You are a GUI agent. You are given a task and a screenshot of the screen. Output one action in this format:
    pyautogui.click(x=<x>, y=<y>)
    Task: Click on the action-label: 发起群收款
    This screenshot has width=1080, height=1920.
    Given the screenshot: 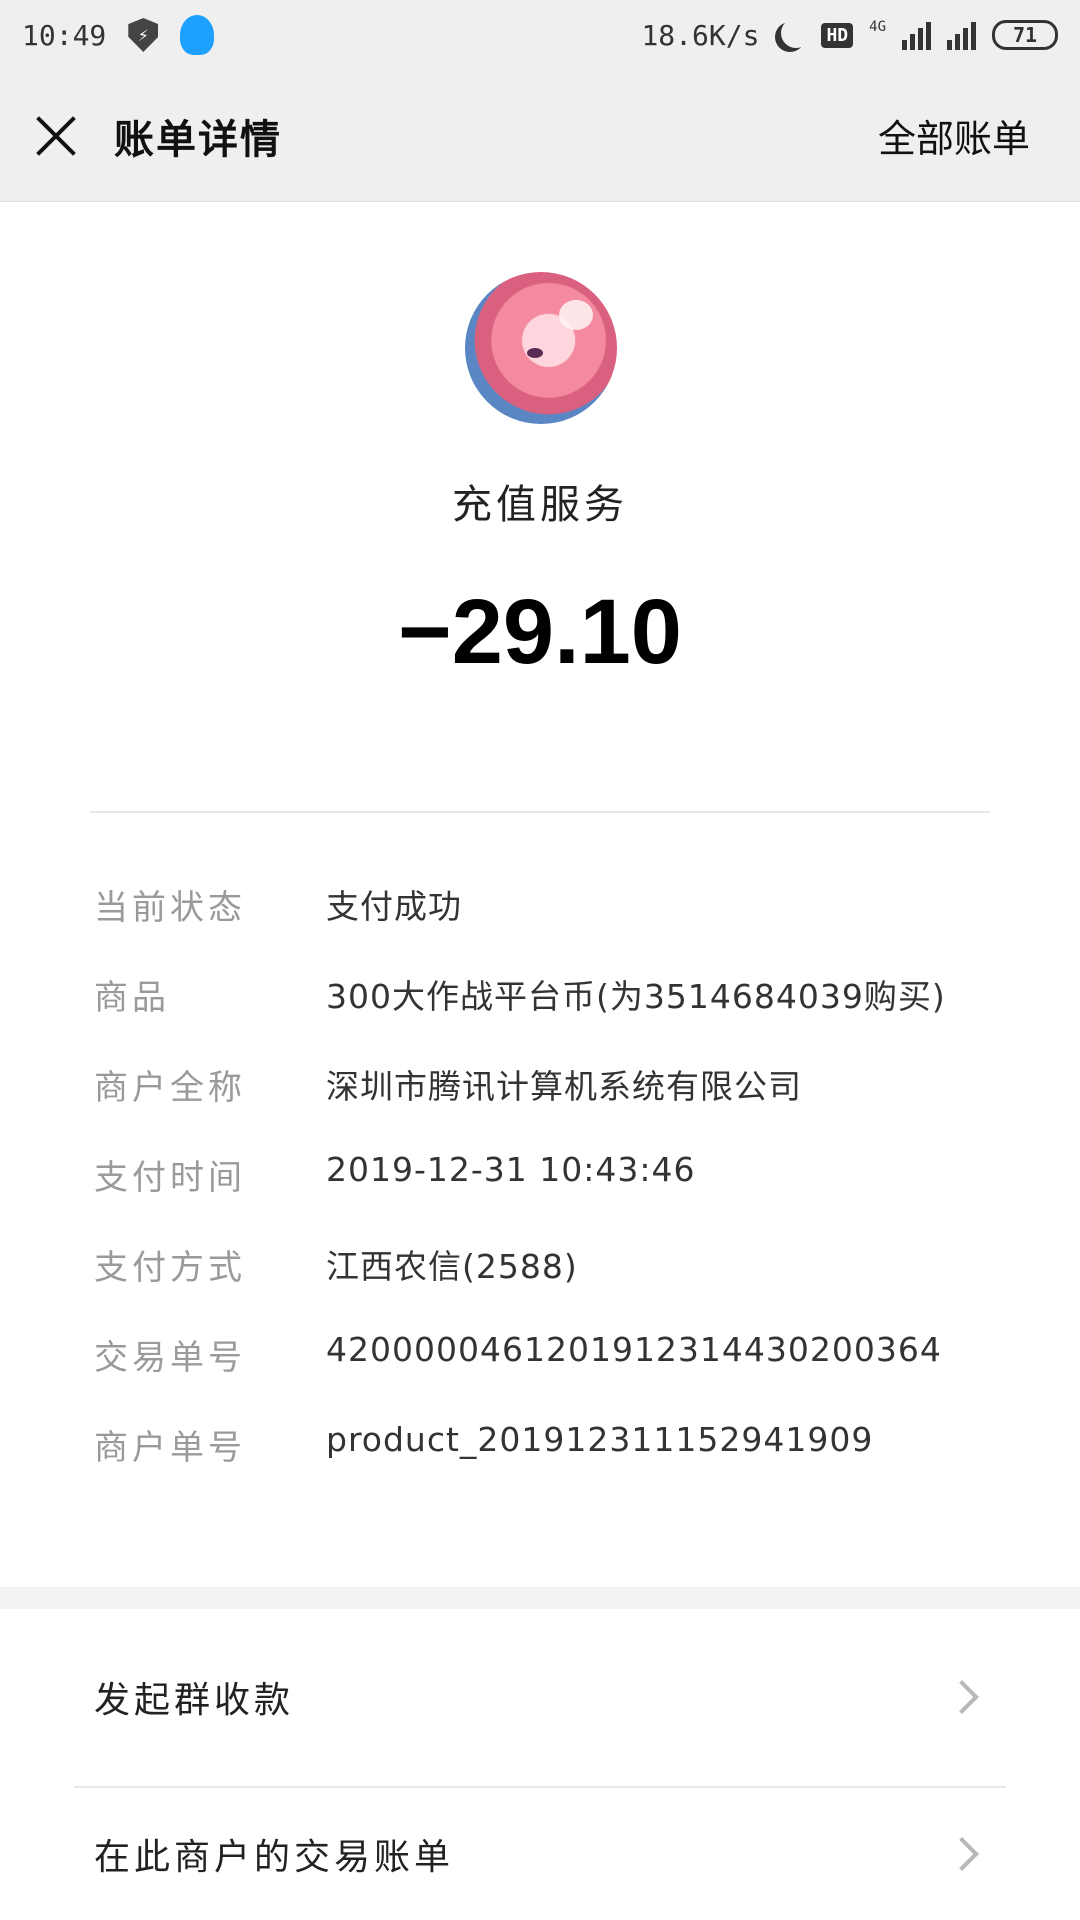 What is the action you would take?
    pyautogui.click(x=194, y=1700)
    